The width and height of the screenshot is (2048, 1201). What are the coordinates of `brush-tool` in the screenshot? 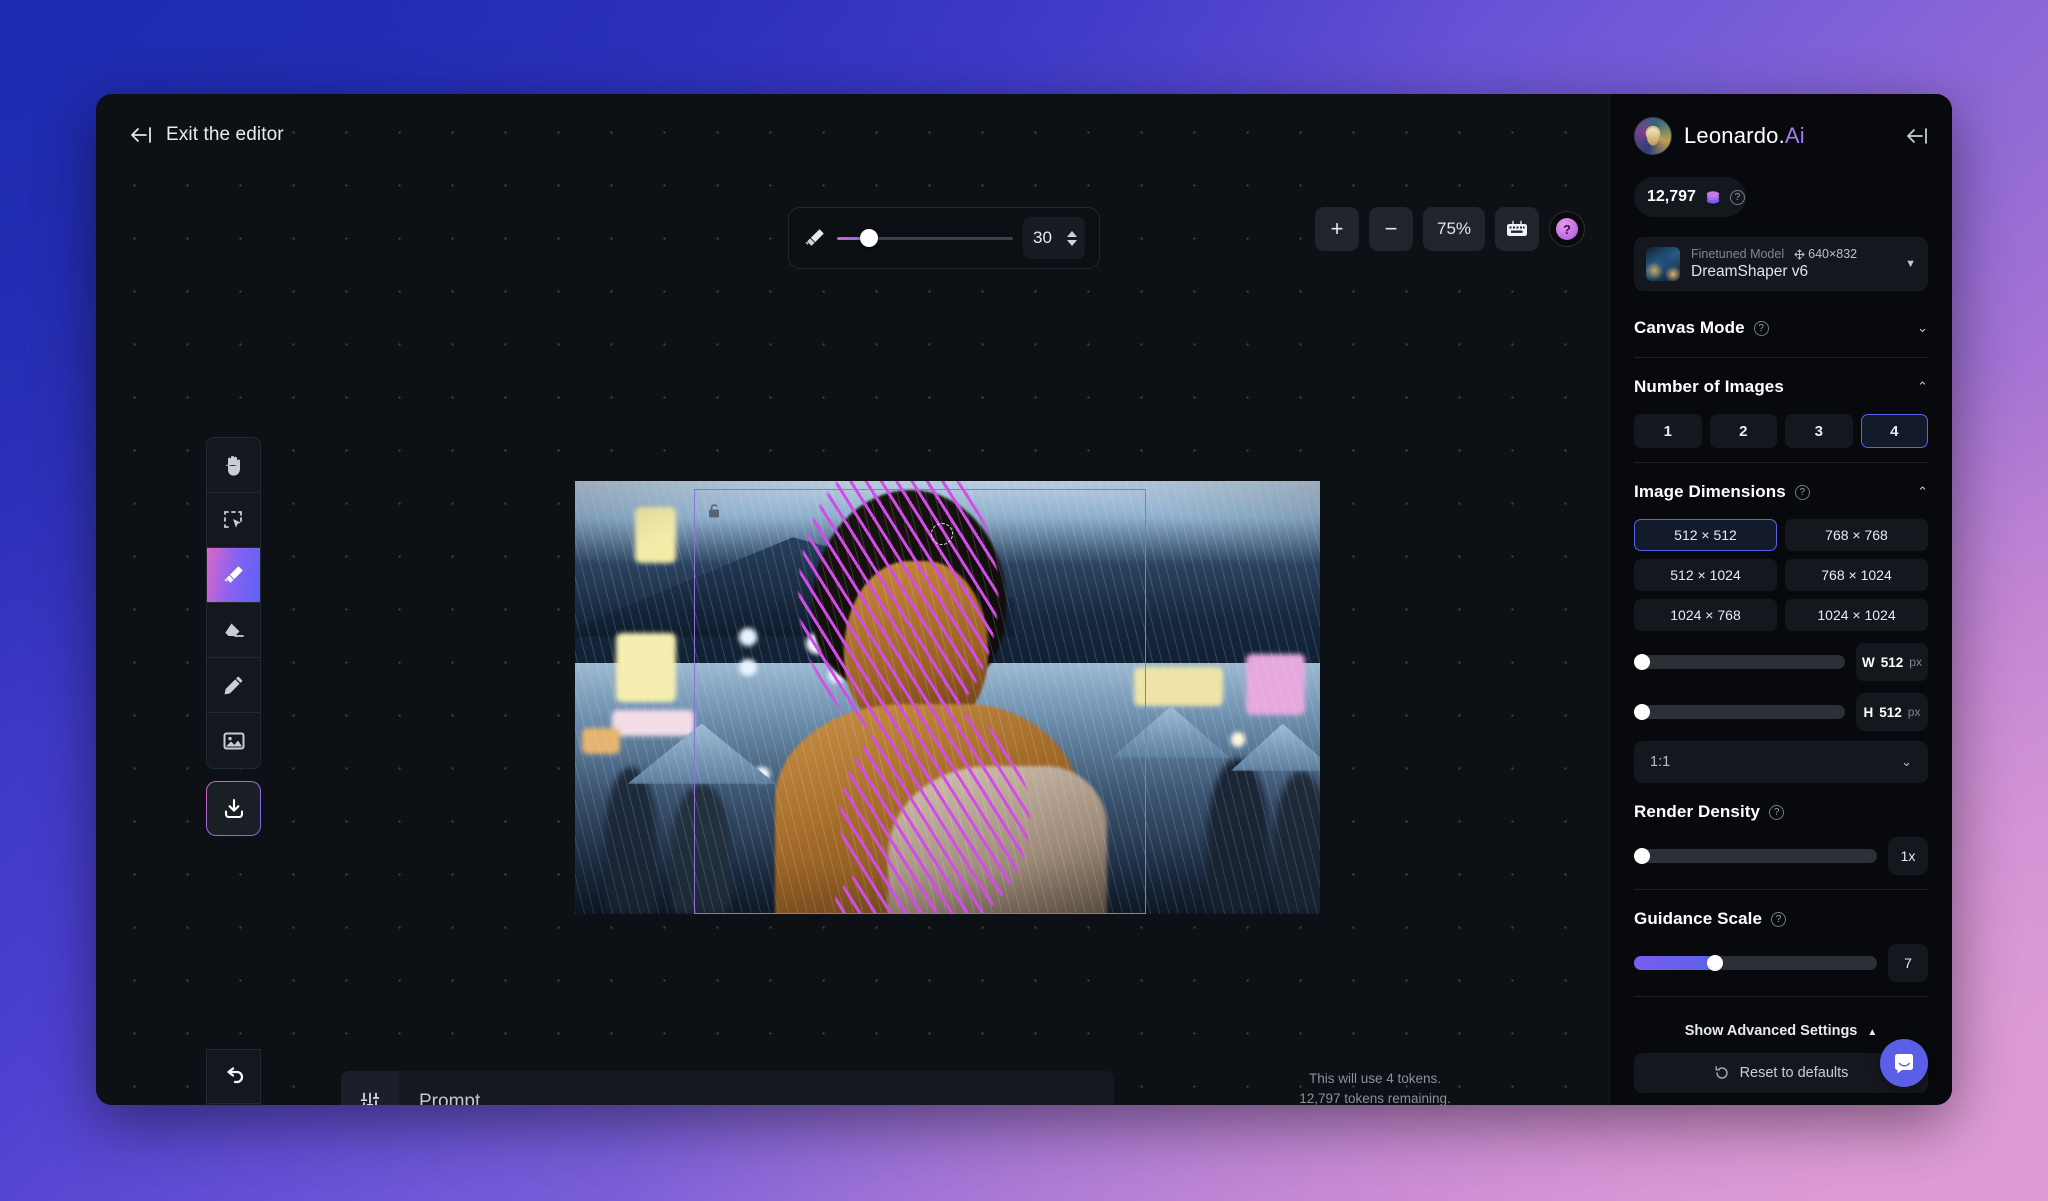 It's located at (233, 575).